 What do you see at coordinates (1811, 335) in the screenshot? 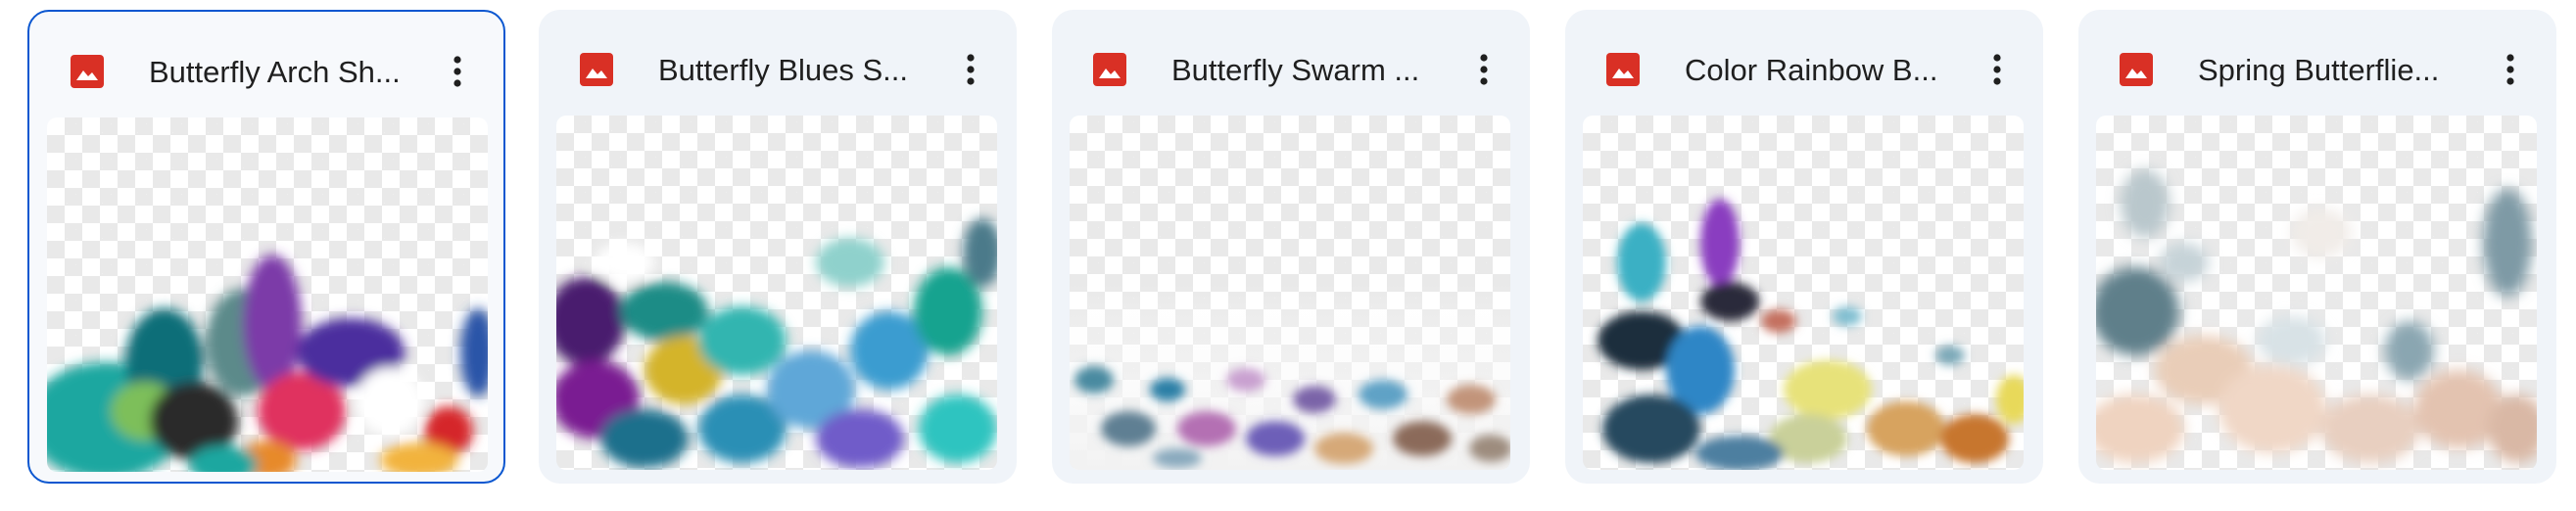
I see `color-rainbow-image` at bounding box center [1811, 335].